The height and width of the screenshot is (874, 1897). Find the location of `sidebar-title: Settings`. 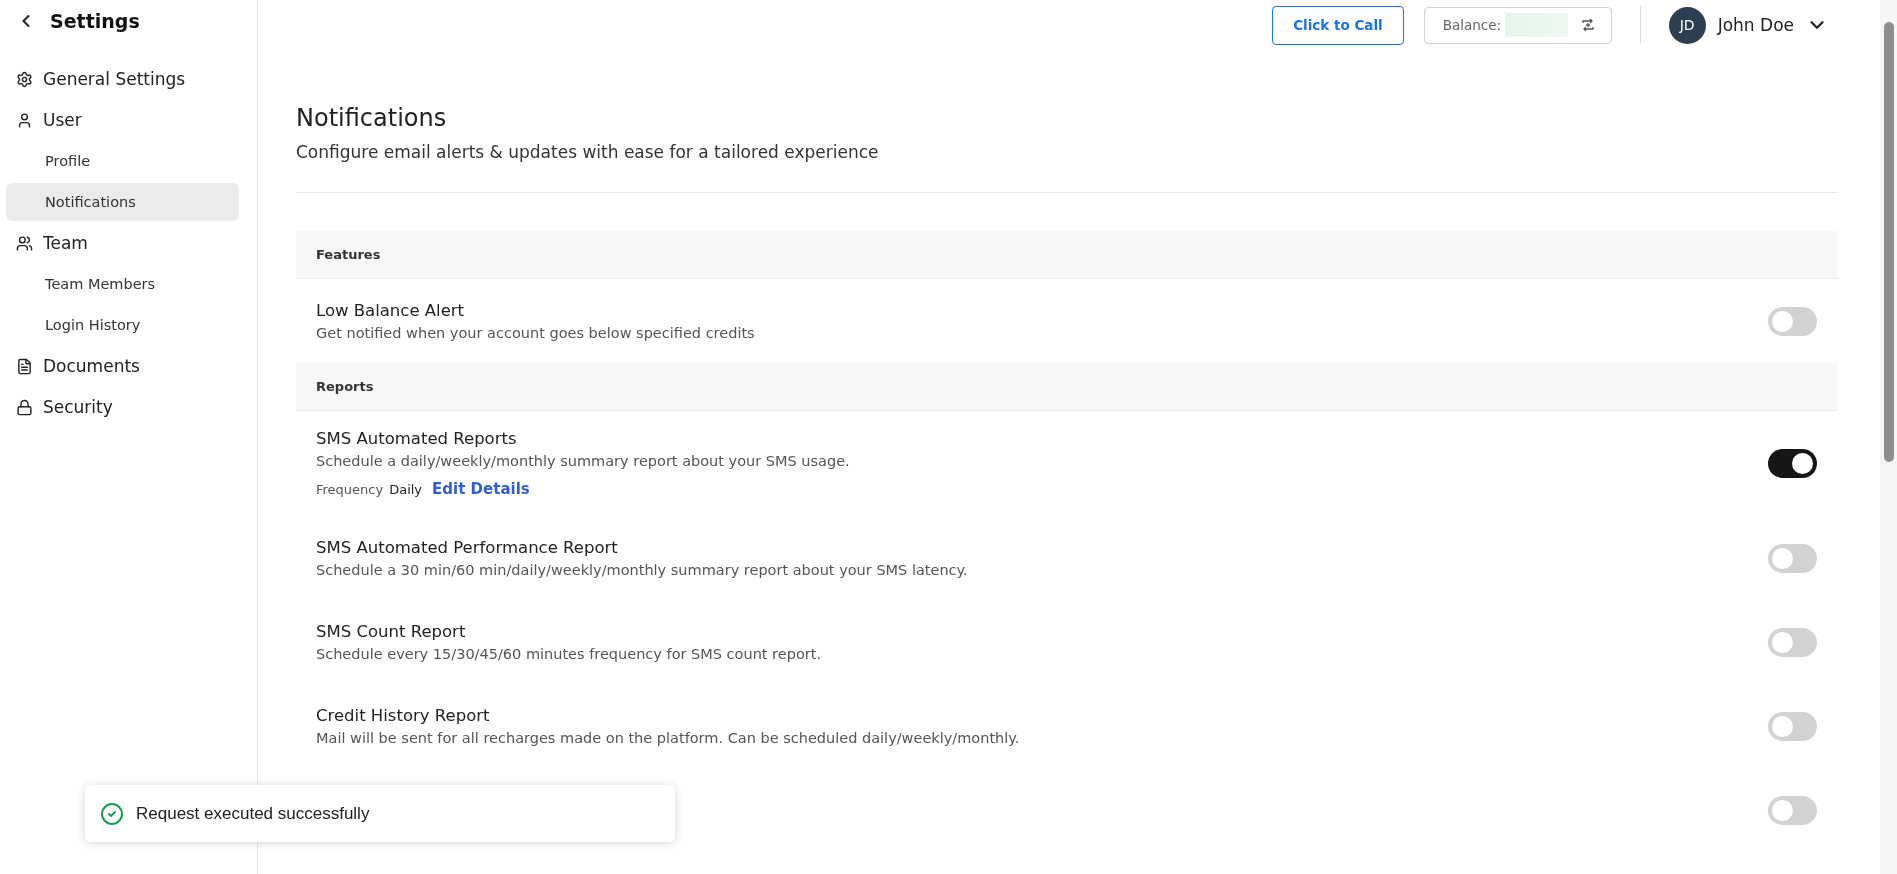

sidebar-title: Settings is located at coordinates (95, 21).